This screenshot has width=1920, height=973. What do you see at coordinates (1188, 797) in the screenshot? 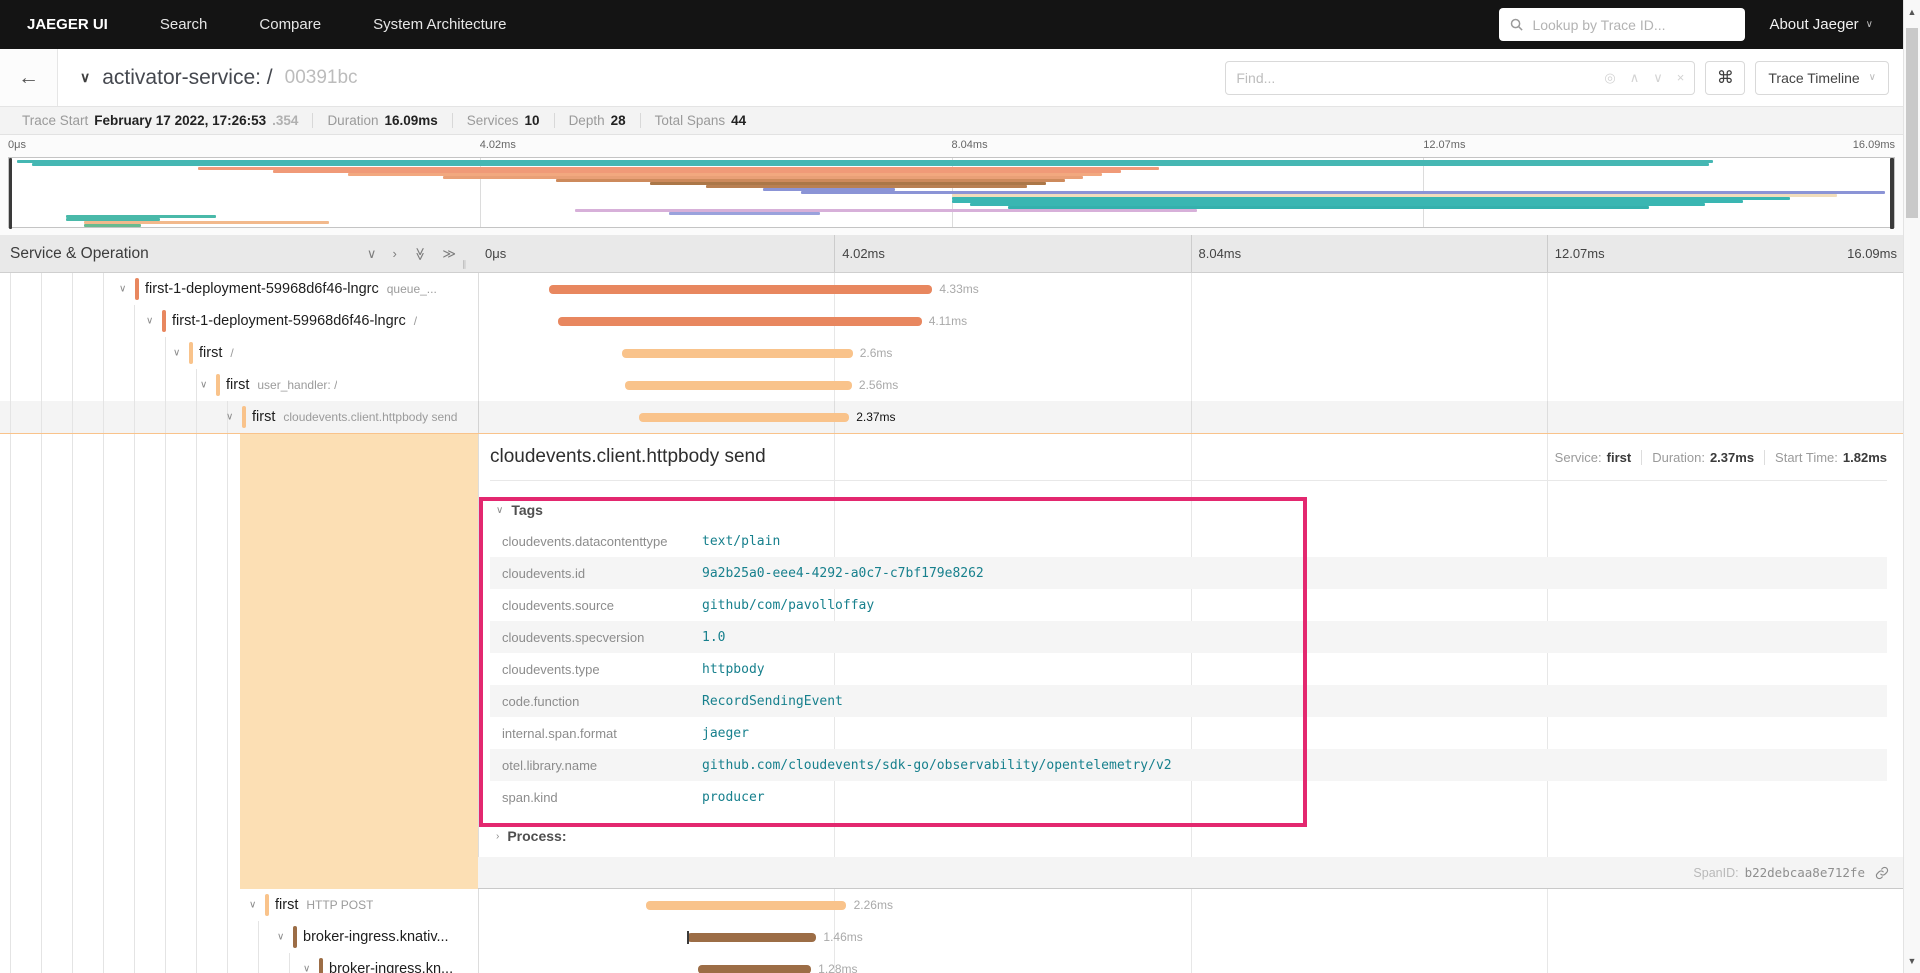
I see `tag-row: span.kind producer` at bounding box center [1188, 797].